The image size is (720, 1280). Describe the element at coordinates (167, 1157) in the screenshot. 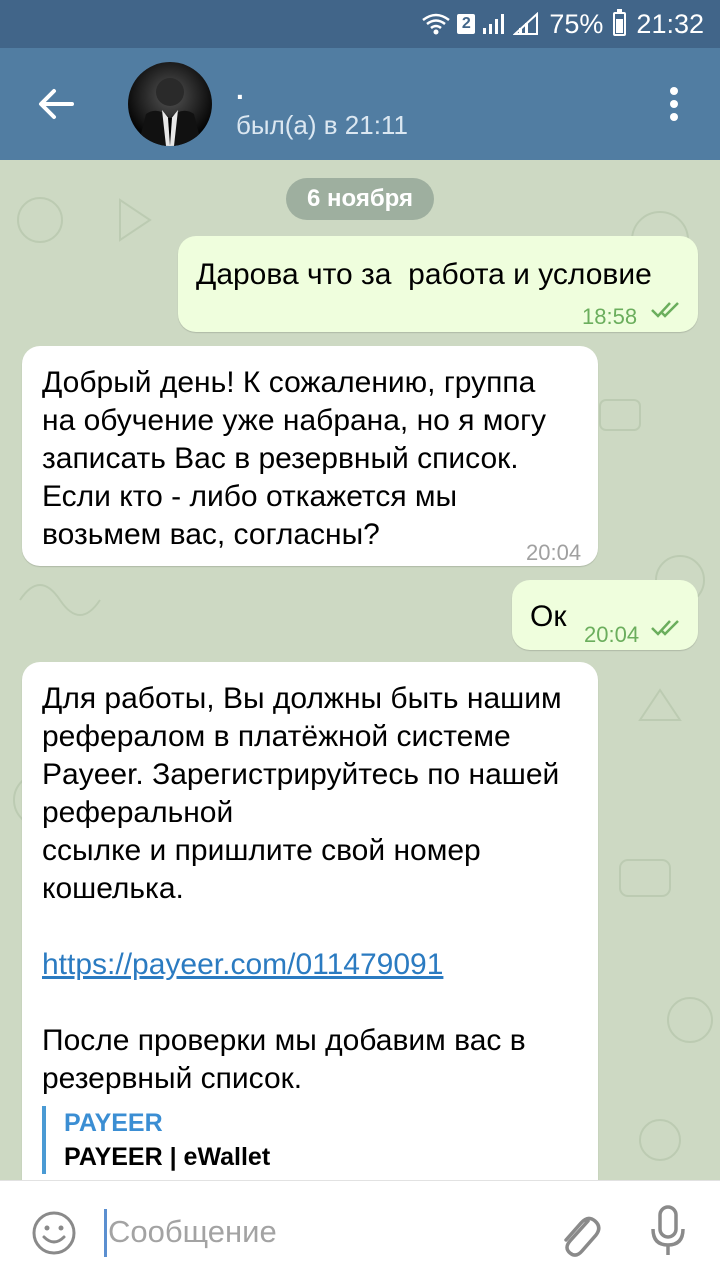

I see `preview-title: PAYEER | eWallet` at that location.